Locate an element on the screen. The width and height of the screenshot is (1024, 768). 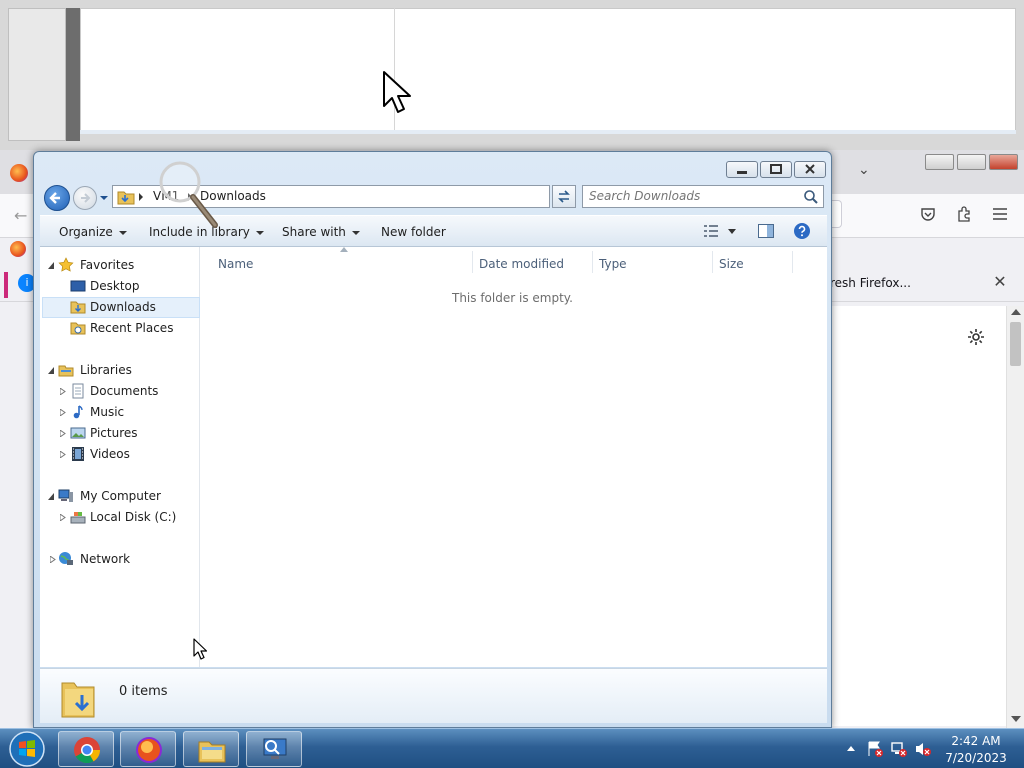
nav-label-documents: Documents is located at coordinates (124, 391).